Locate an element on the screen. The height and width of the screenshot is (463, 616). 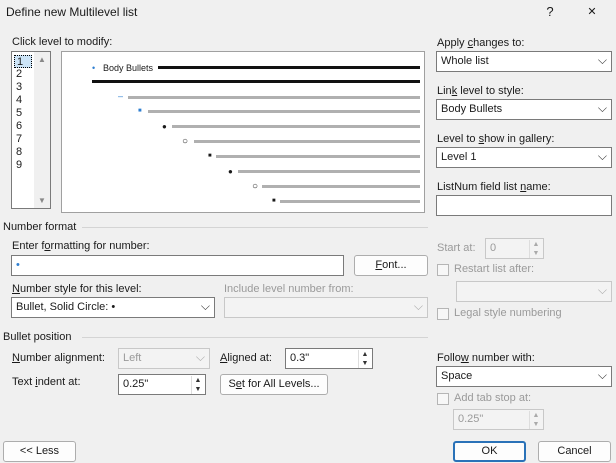
preview-marker-1: • is located at coordinates (94, 68).